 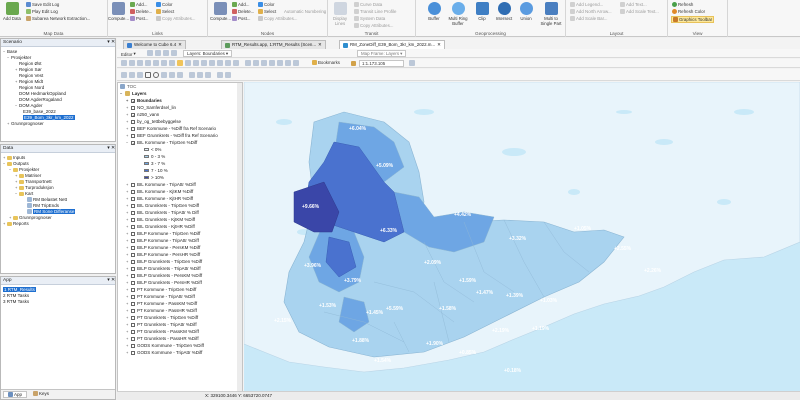 What do you see at coordinates (132, 75) in the screenshot?
I see `rotate-icon` at bounding box center [132, 75].